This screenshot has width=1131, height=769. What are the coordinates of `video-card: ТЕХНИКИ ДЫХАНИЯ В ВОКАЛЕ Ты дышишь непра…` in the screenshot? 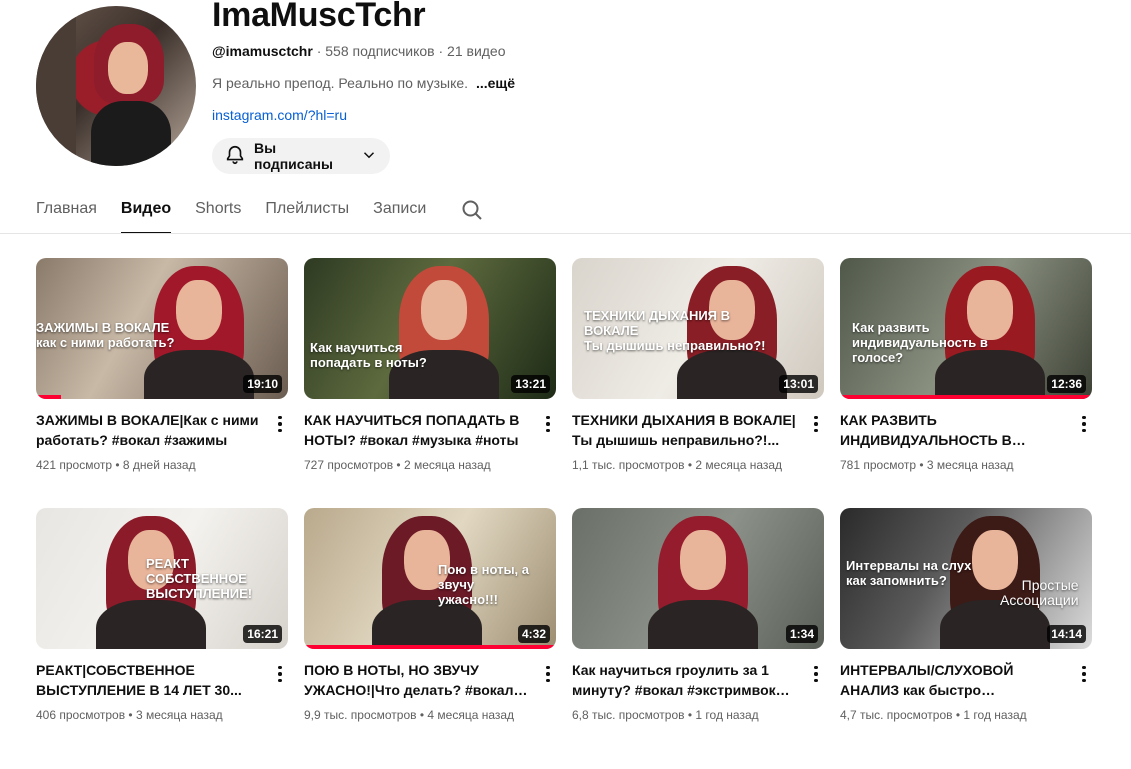 It's located at (698, 383).